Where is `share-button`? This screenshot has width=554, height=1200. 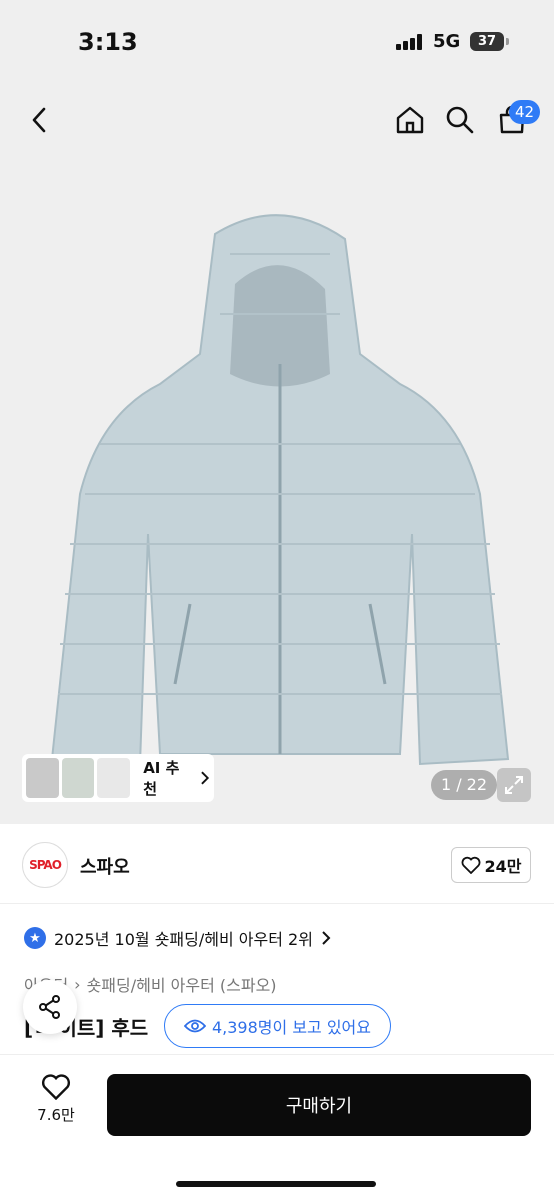
share-button is located at coordinates (50, 1007).